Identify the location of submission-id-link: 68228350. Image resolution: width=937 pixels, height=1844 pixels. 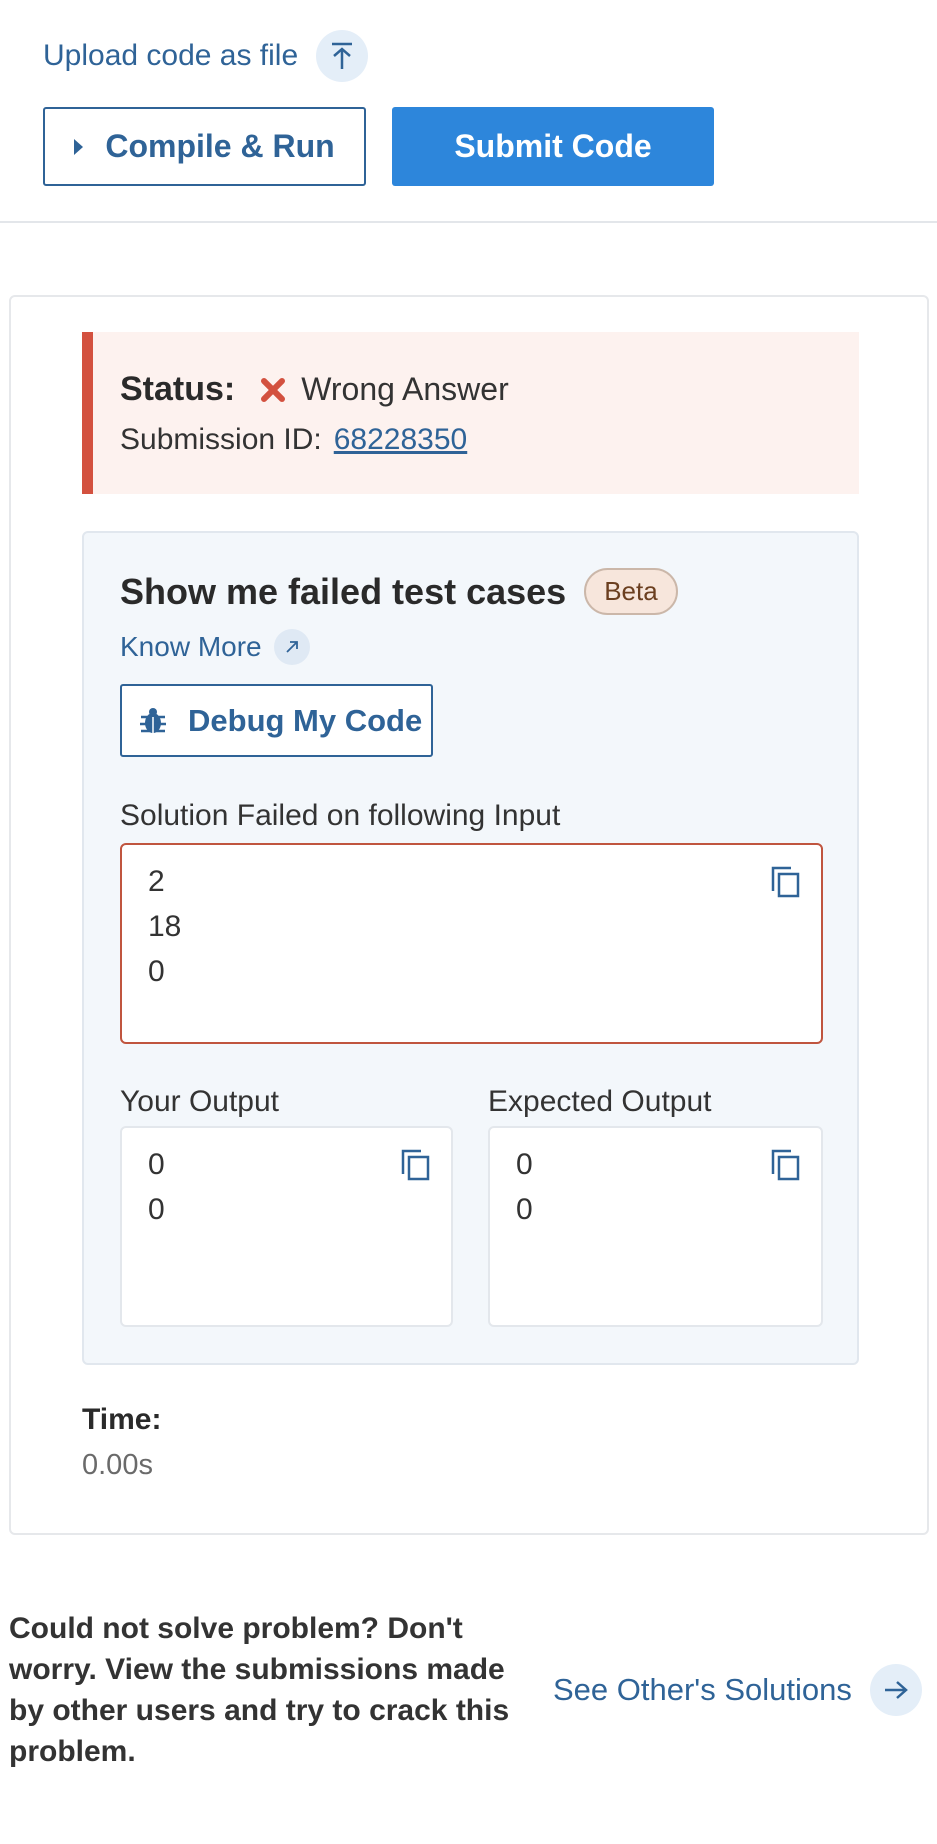
(400, 440).